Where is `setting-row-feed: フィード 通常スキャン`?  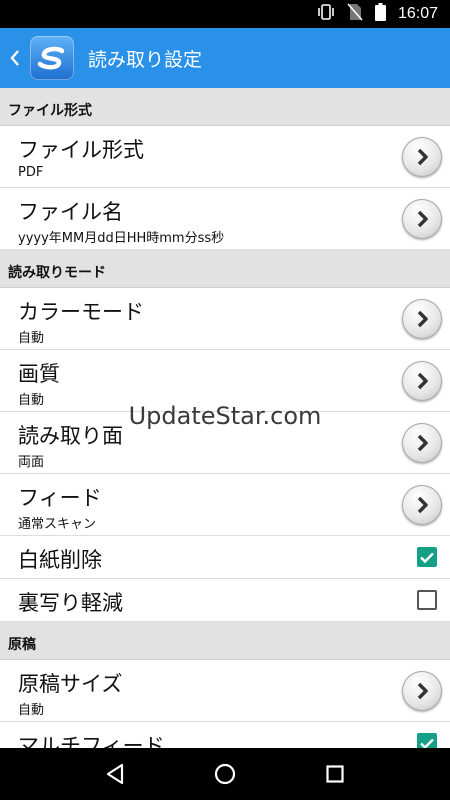 setting-row-feed: フィード 通常スキャン is located at coordinates (225, 505).